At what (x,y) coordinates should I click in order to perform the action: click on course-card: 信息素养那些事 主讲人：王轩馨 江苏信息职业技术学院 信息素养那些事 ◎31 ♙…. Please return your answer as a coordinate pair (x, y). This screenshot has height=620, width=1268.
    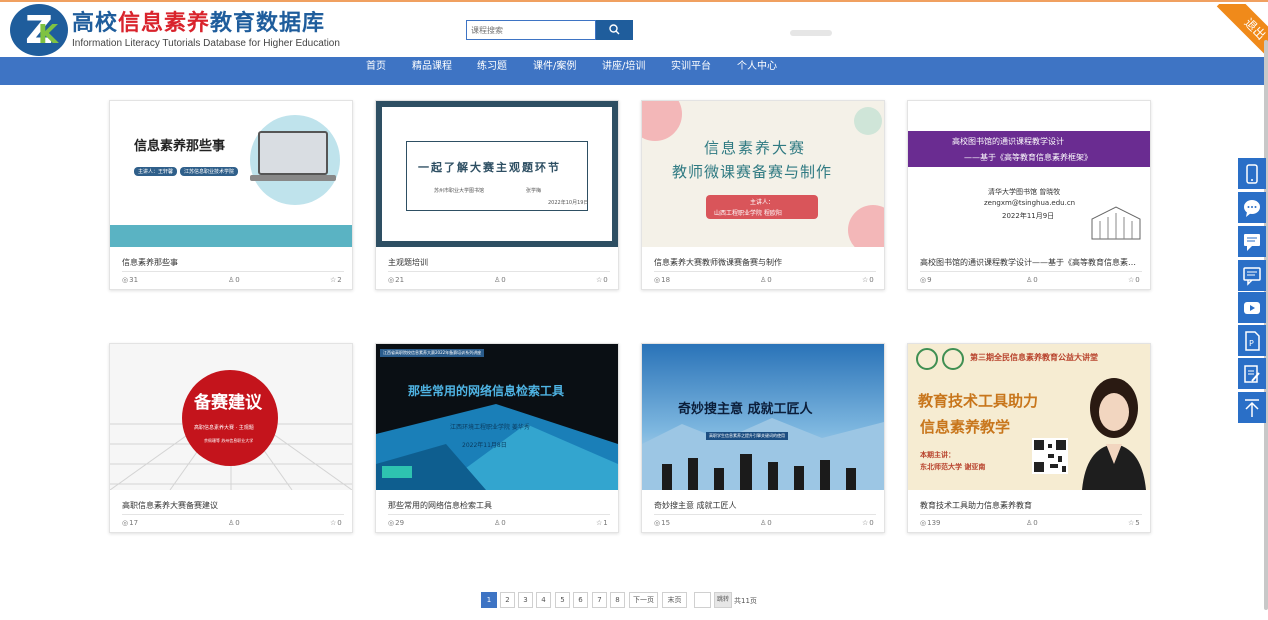
    Looking at the image, I should click on (231, 195).